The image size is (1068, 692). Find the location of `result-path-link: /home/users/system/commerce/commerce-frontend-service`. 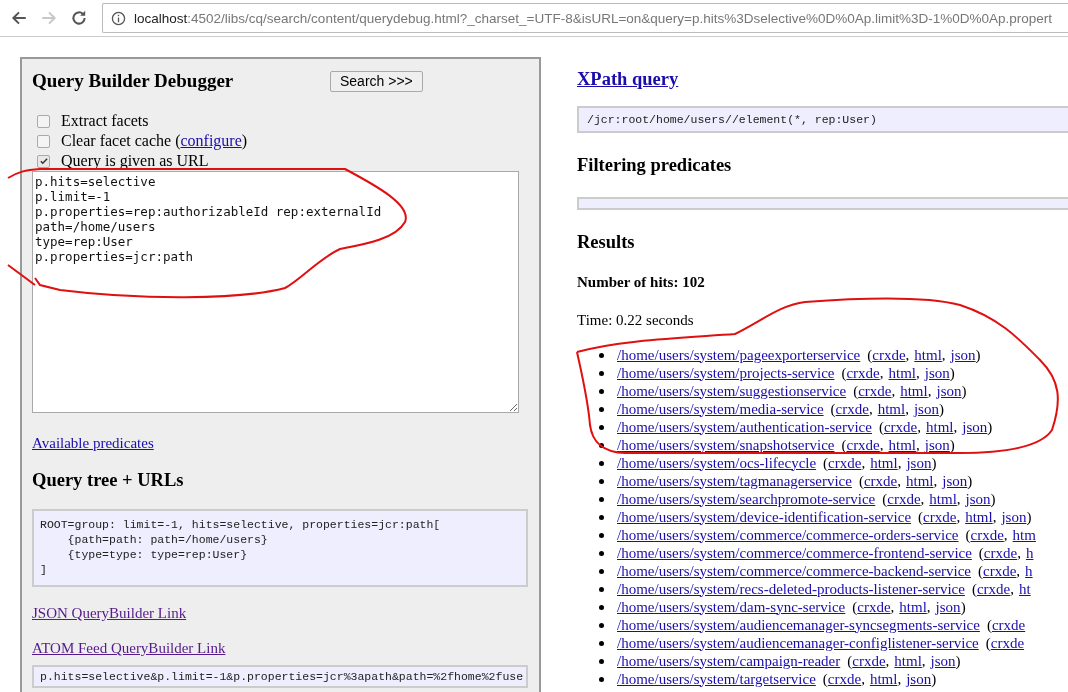

result-path-link: /home/users/system/commerce/commerce-frontend-service is located at coordinates (794, 553).